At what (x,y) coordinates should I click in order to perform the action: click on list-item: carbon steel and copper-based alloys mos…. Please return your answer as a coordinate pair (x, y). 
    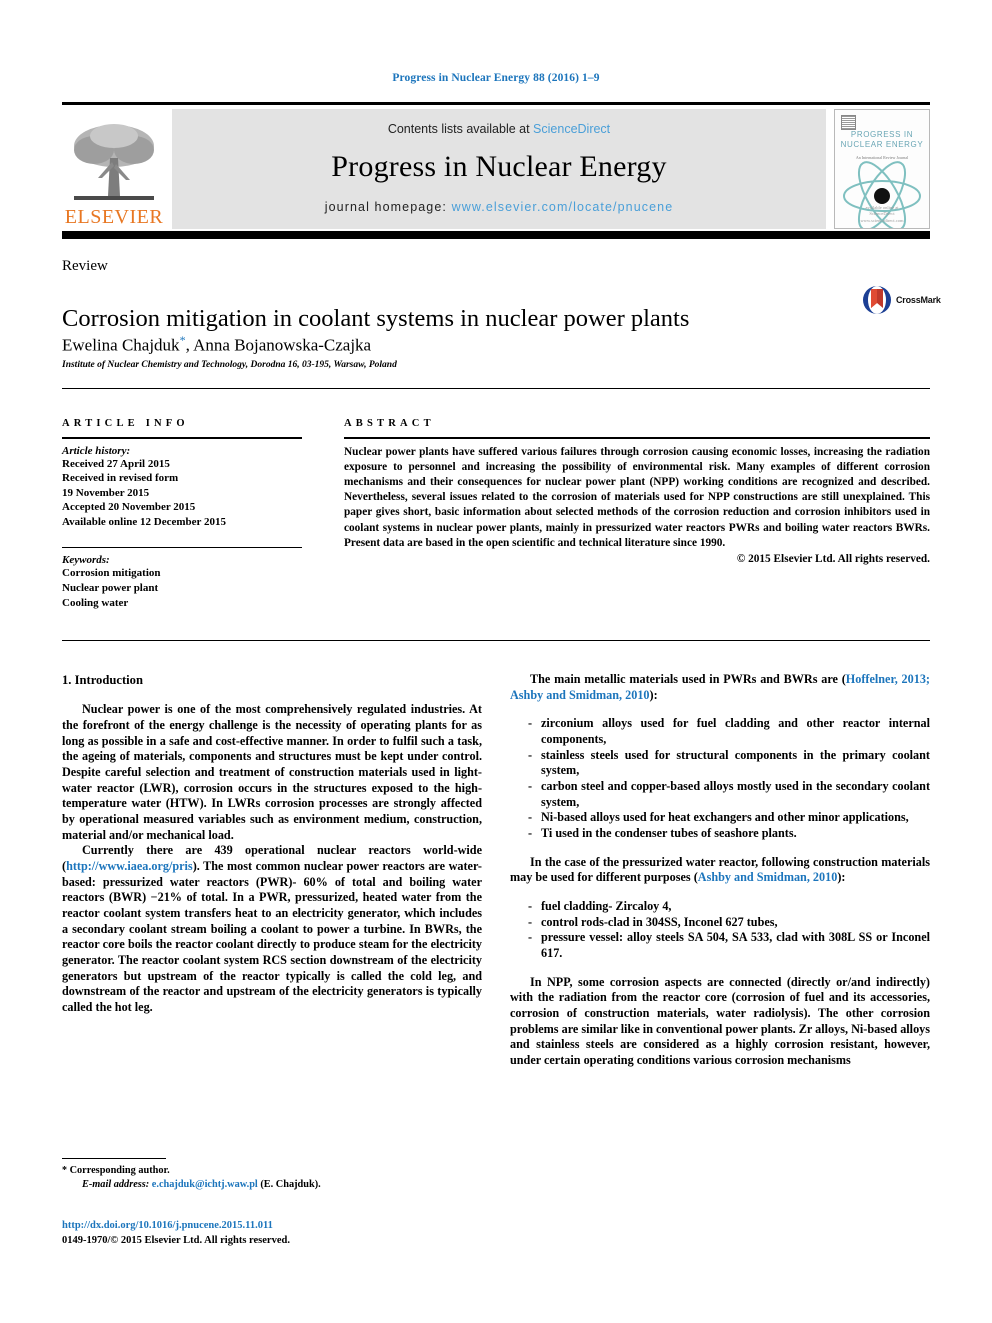
    Looking at the image, I should click on (729, 794).